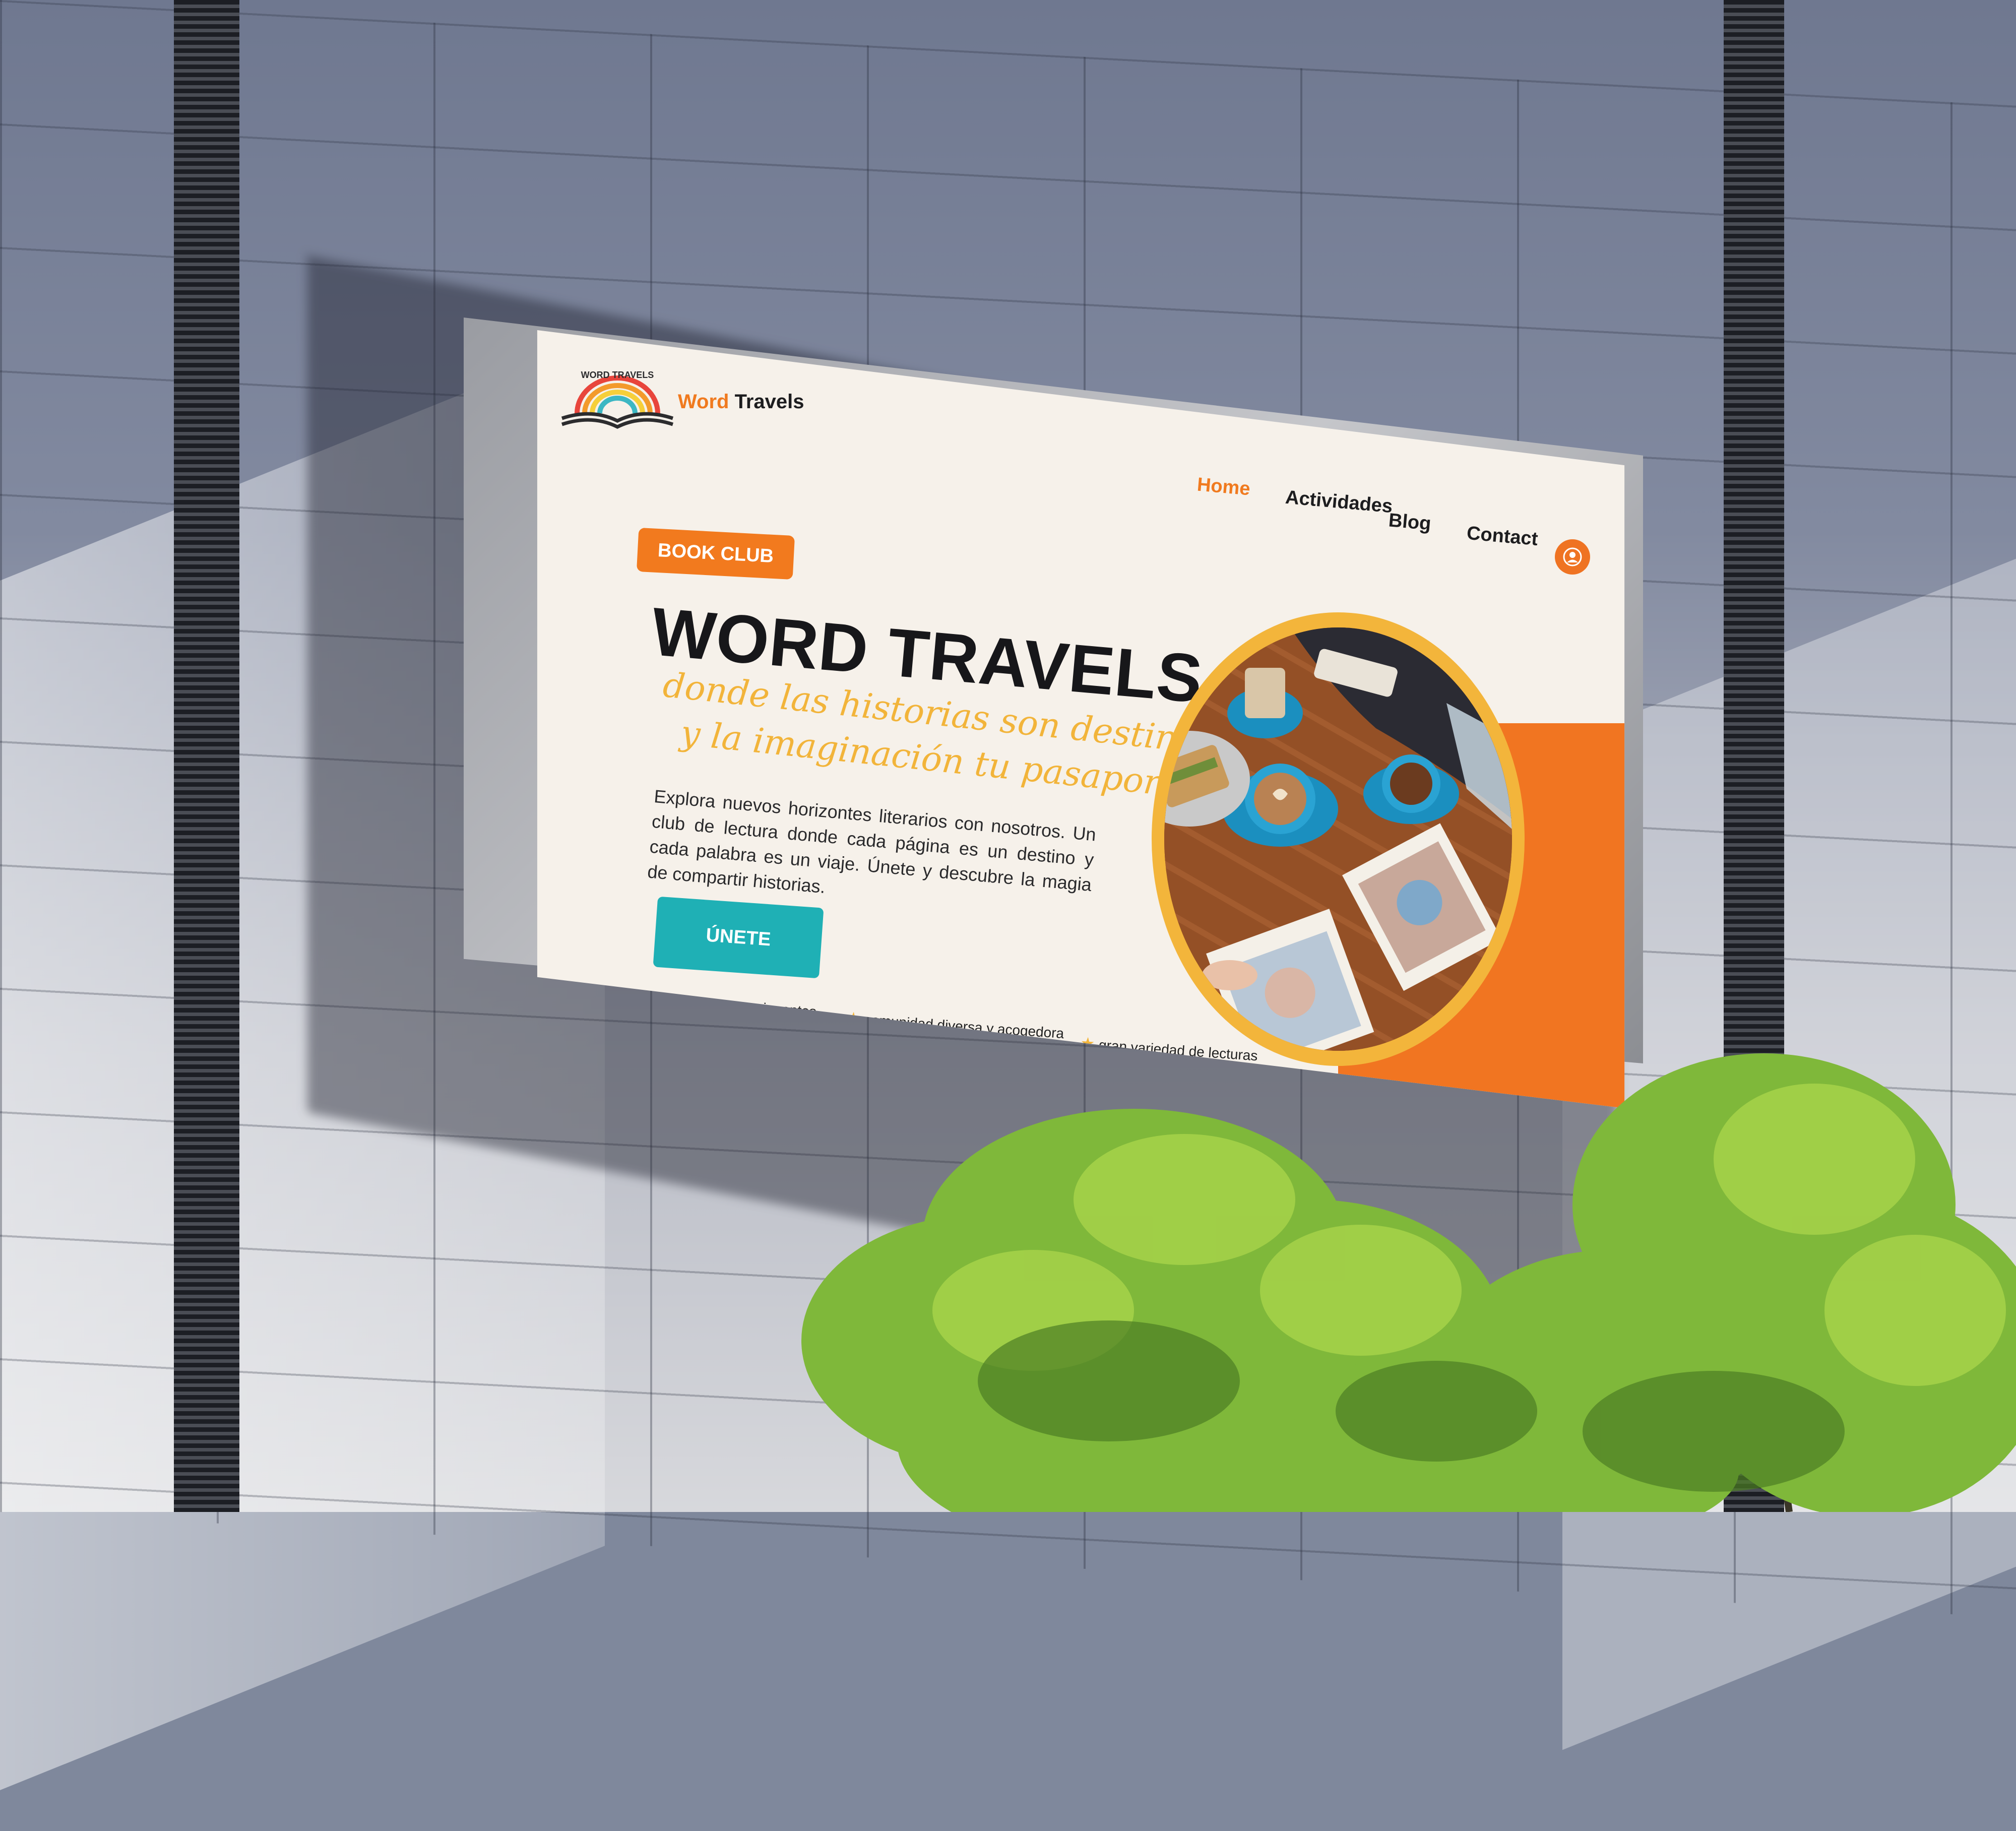 Image resolution: width=2016 pixels, height=1831 pixels. What do you see at coordinates (1339, 502) in the screenshot?
I see `nav-actividades: Actividades` at bounding box center [1339, 502].